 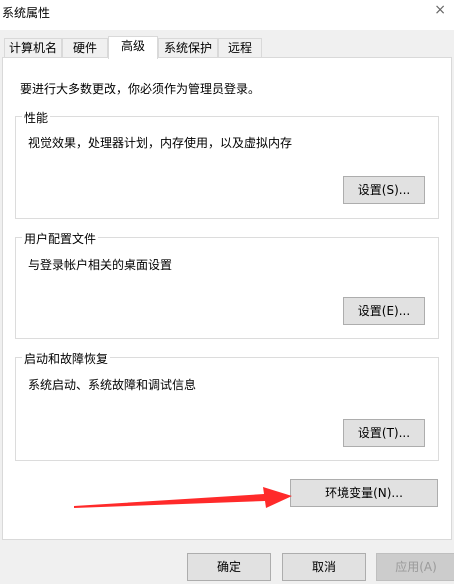 I want to click on user-profiles-description: 与登录帐户相关的桌面设置, so click(x=100, y=265).